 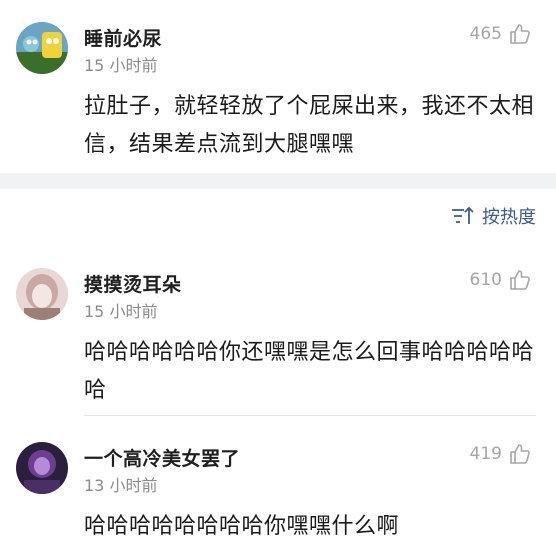 I want to click on like-button: 419, so click(x=501, y=454).